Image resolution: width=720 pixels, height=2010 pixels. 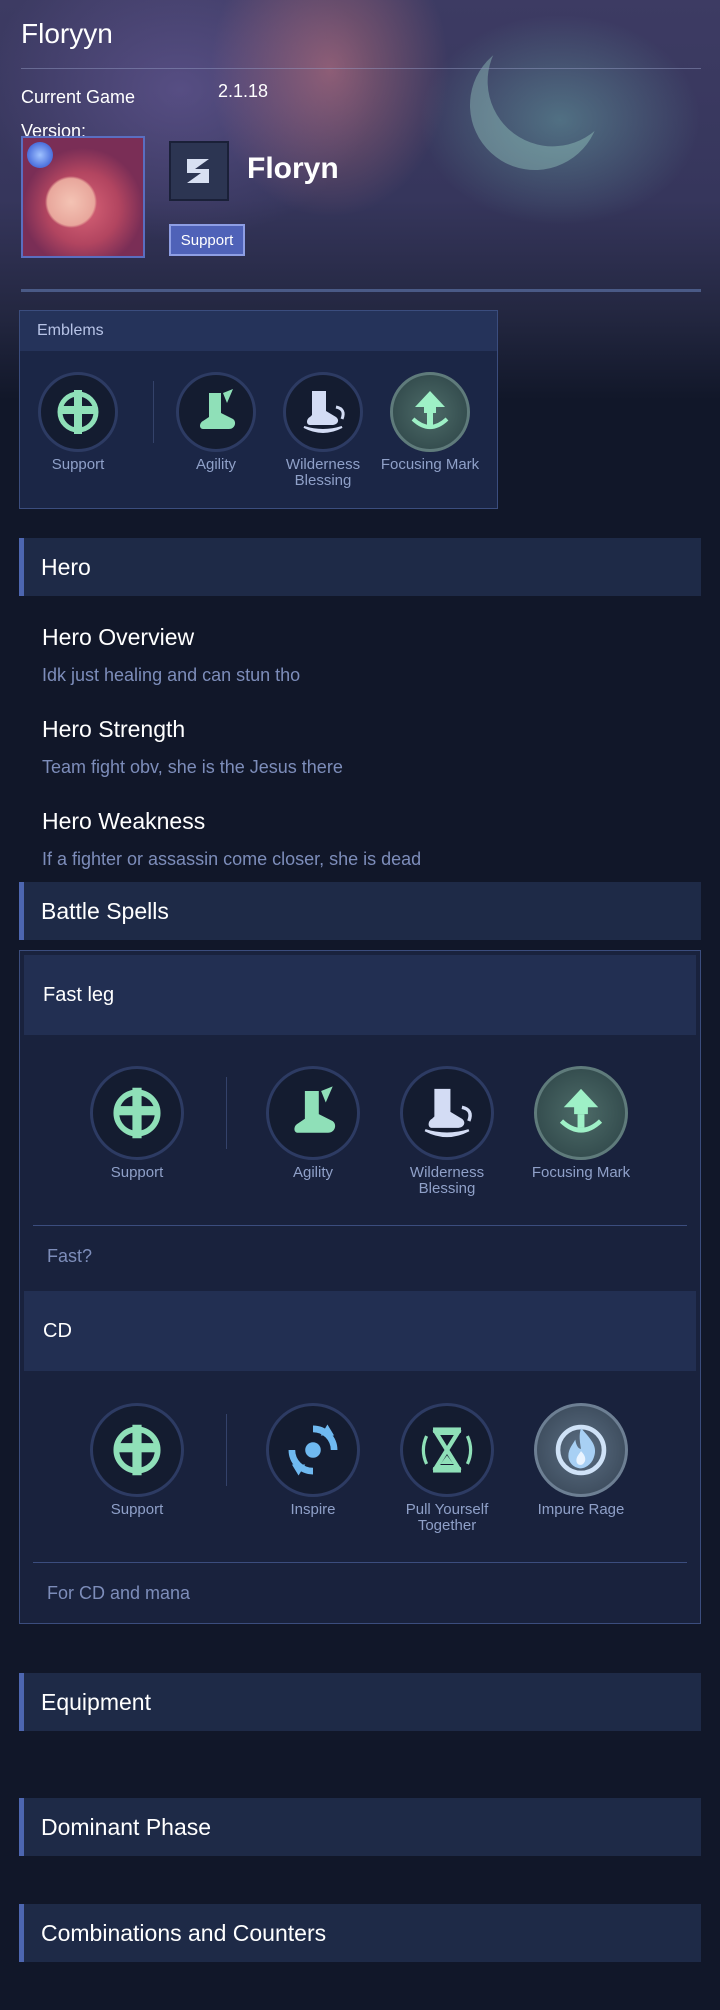 I want to click on emblems-title: Emblems, so click(x=258, y=331).